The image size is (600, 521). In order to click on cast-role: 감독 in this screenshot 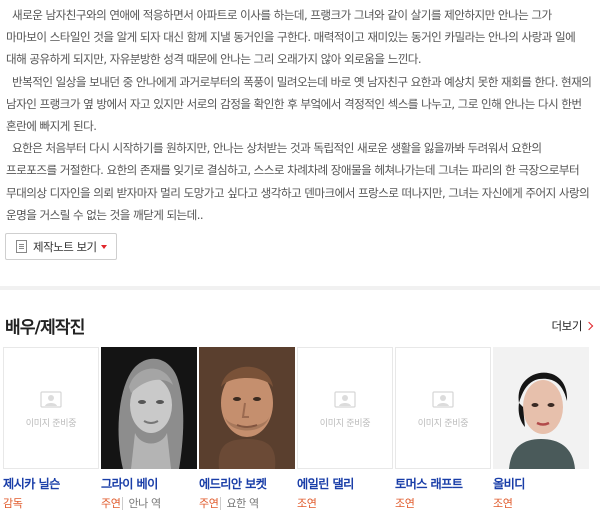, I will do `click(51, 503)`.